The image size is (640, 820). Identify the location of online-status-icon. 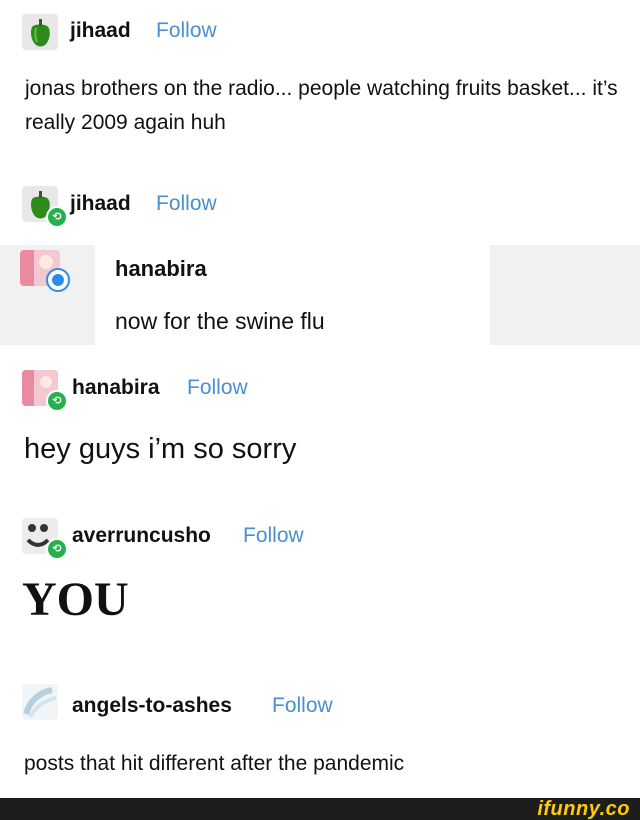
(58, 280).